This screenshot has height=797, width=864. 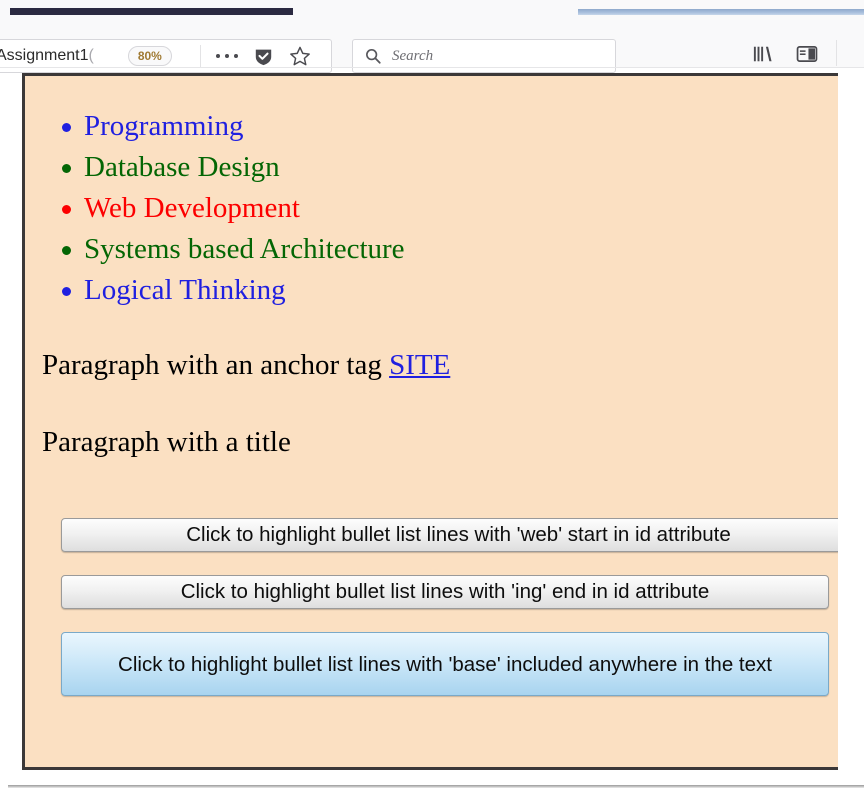 What do you see at coordinates (450, 167) in the screenshot?
I see `list-item: Database Design` at bounding box center [450, 167].